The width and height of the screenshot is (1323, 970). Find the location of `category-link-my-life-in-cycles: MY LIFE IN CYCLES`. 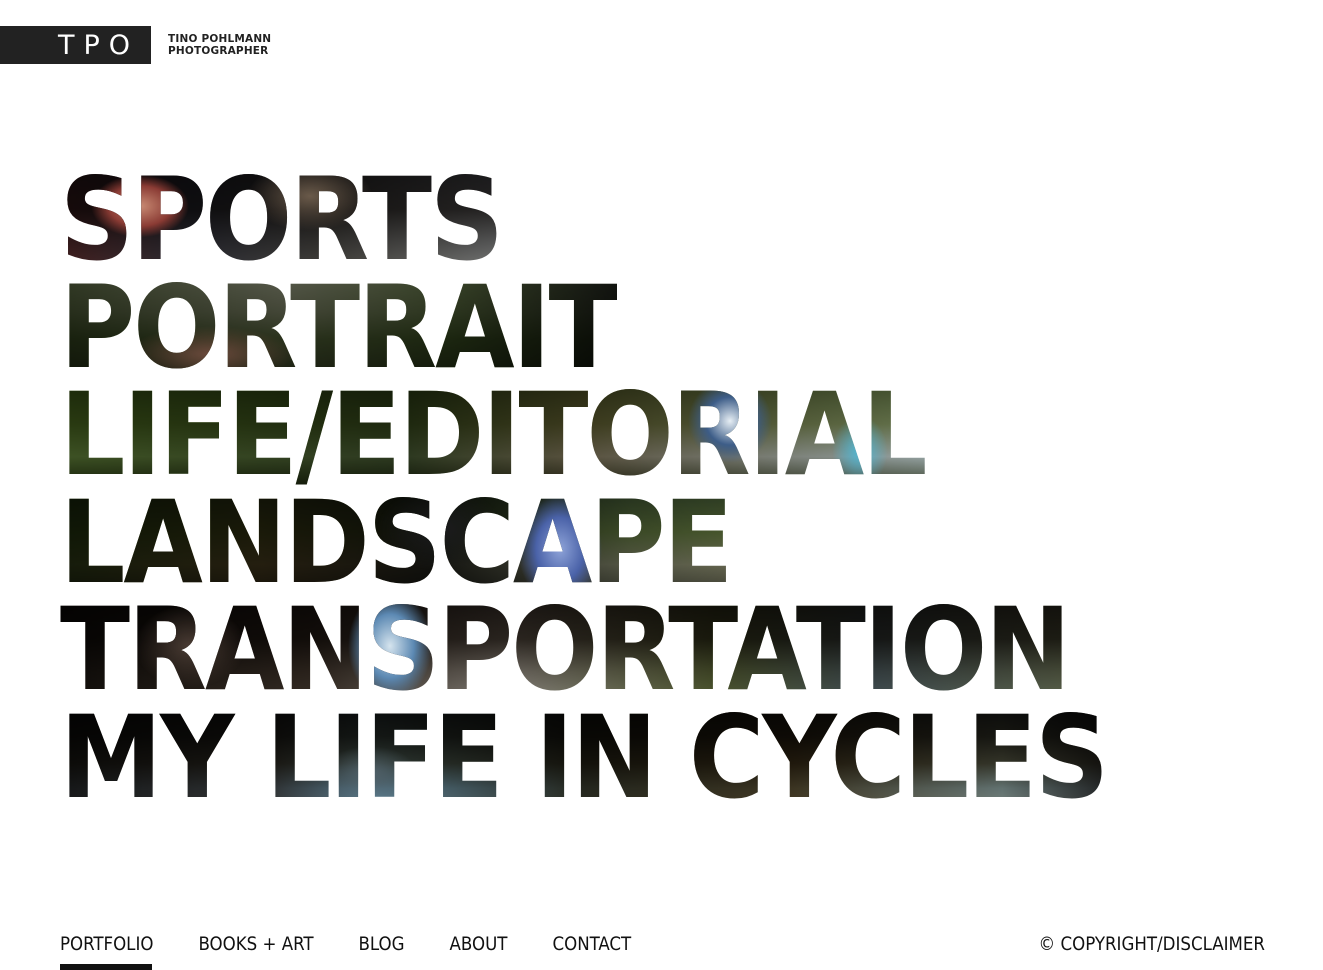

category-link-my-life-in-cycles: MY LIFE IN CYCLES is located at coordinates (583, 757).